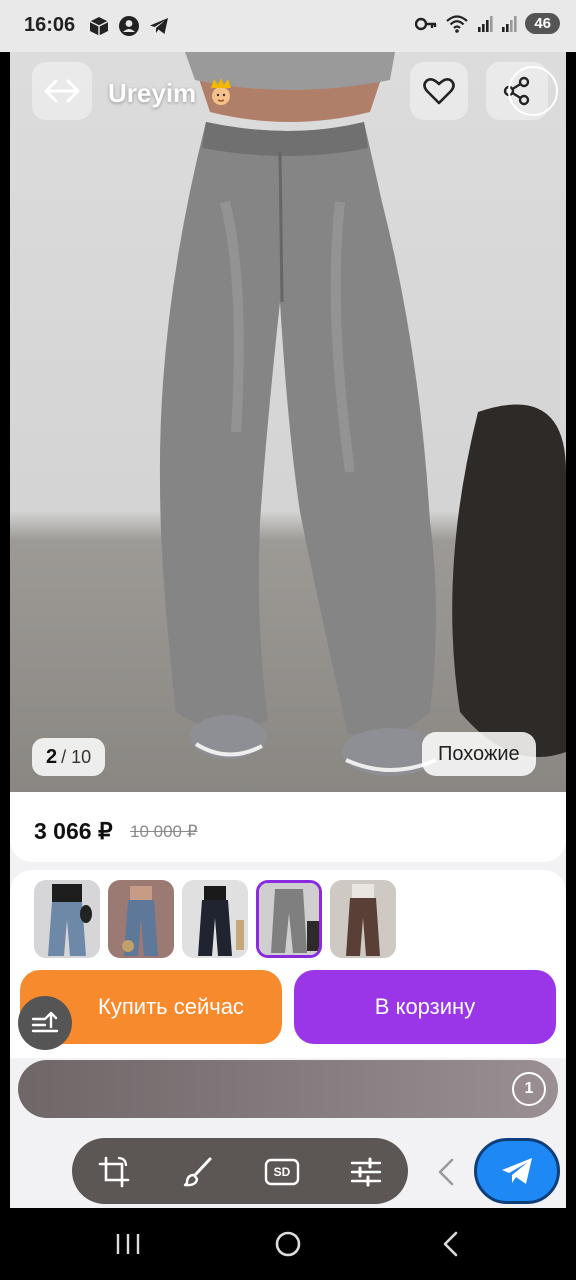 The width and height of the screenshot is (576, 1280). I want to click on account-icon, so click(129, 26).